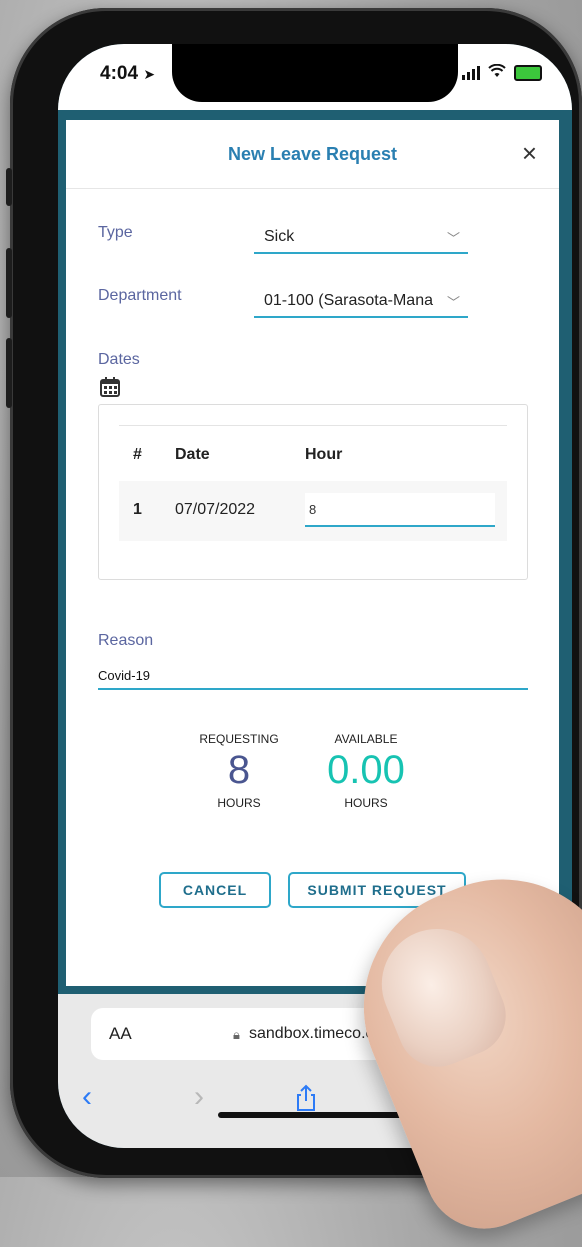 The width and height of the screenshot is (582, 1247). What do you see at coordinates (9, 283) in the screenshot?
I see `volume-up-button` at bounding box center [9, 283].